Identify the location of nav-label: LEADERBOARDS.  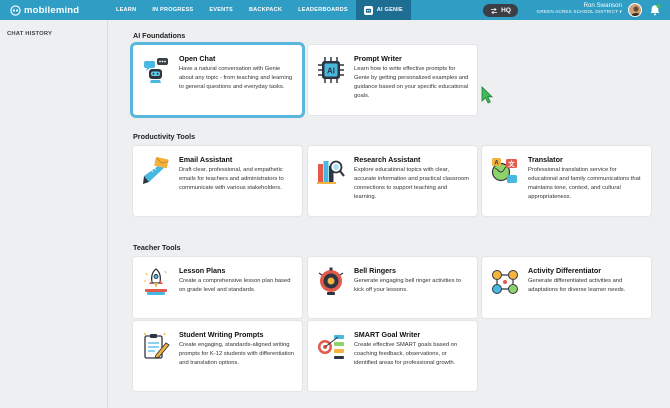
(323, 10).